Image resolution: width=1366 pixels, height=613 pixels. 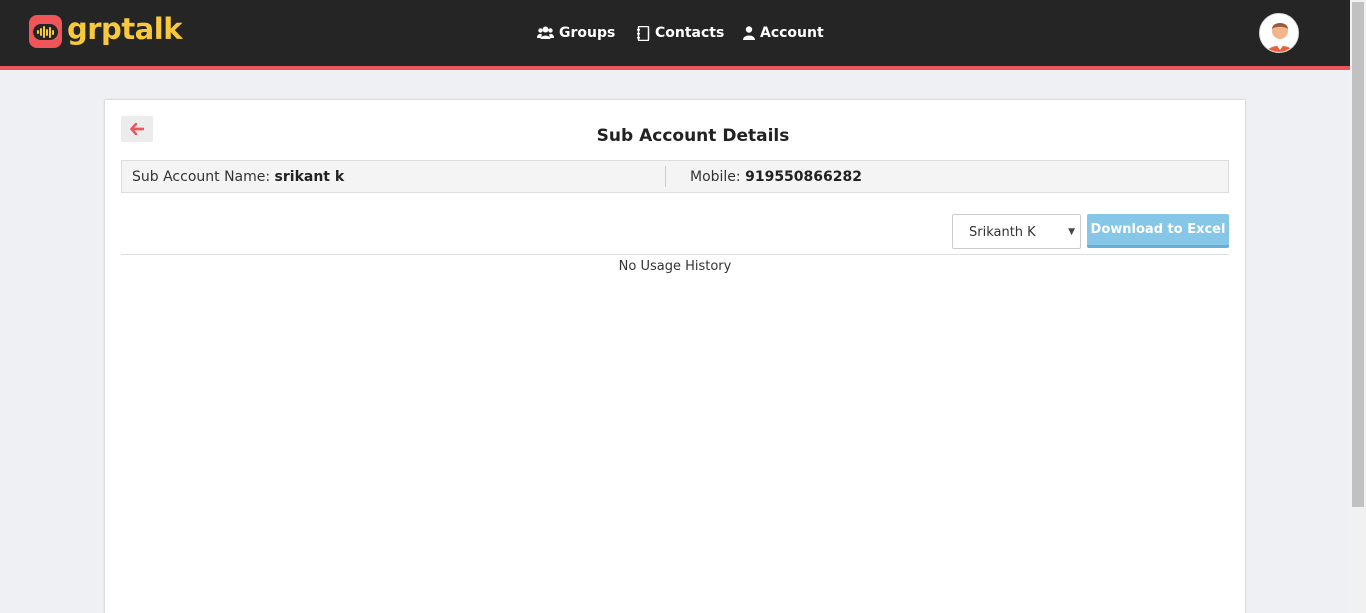 What do you see at coordinates (675, 266) in the screenshot?
I see `empty-state-message: No Usage History` at bounding box center [675, 266].